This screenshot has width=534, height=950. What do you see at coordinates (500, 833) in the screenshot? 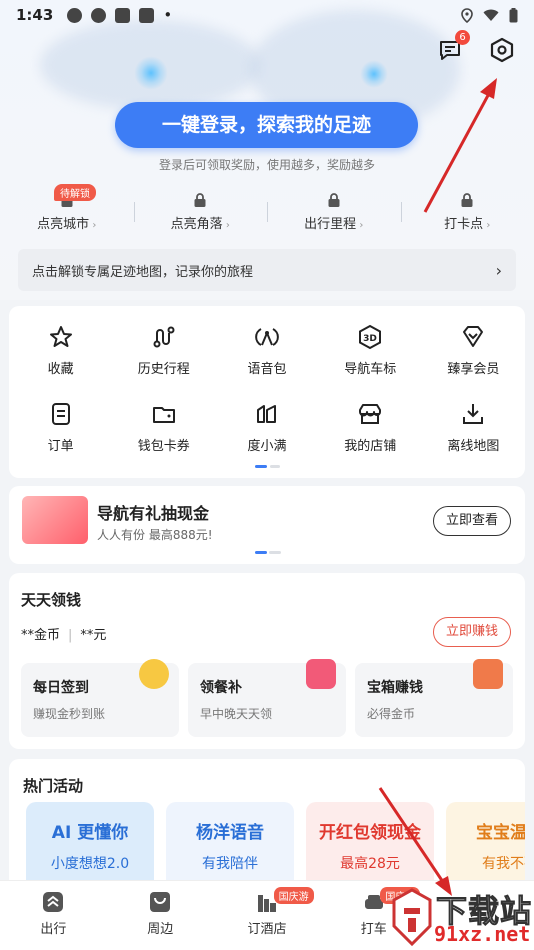
I see `activity-title: 宝宝温柔` at bounding box center [500, 833].